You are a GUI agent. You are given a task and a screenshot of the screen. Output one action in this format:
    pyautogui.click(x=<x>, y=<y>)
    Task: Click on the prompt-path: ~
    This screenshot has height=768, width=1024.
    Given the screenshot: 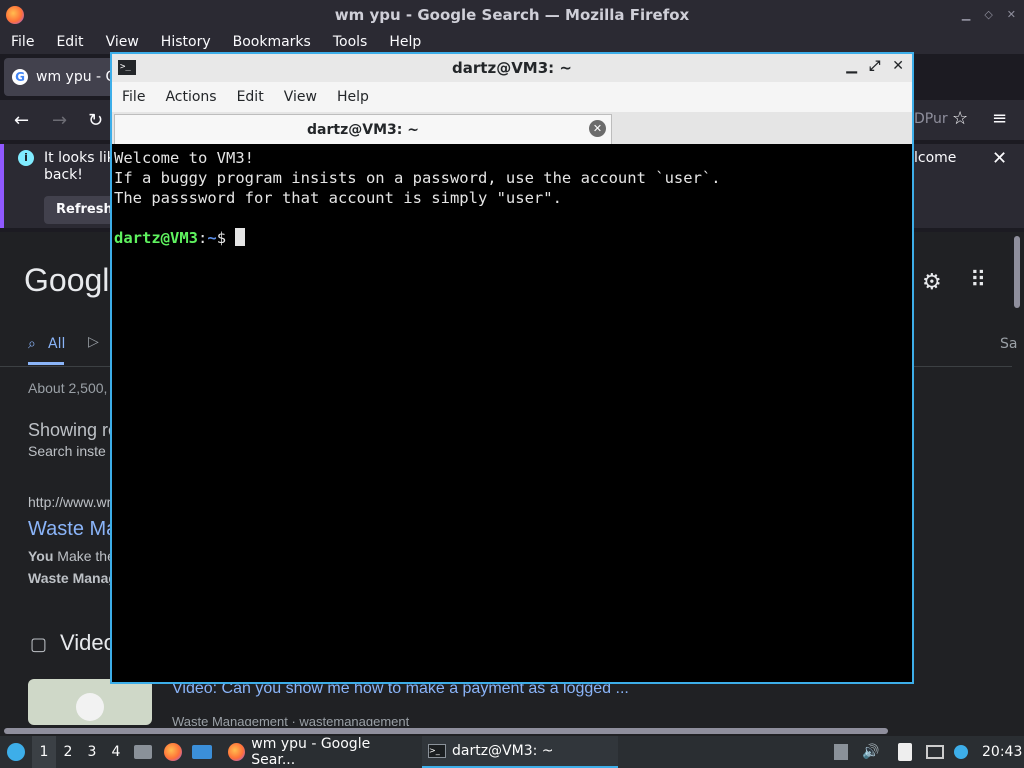 What is the action you would take?
    pyautogui.click(x=212, y=238)
    